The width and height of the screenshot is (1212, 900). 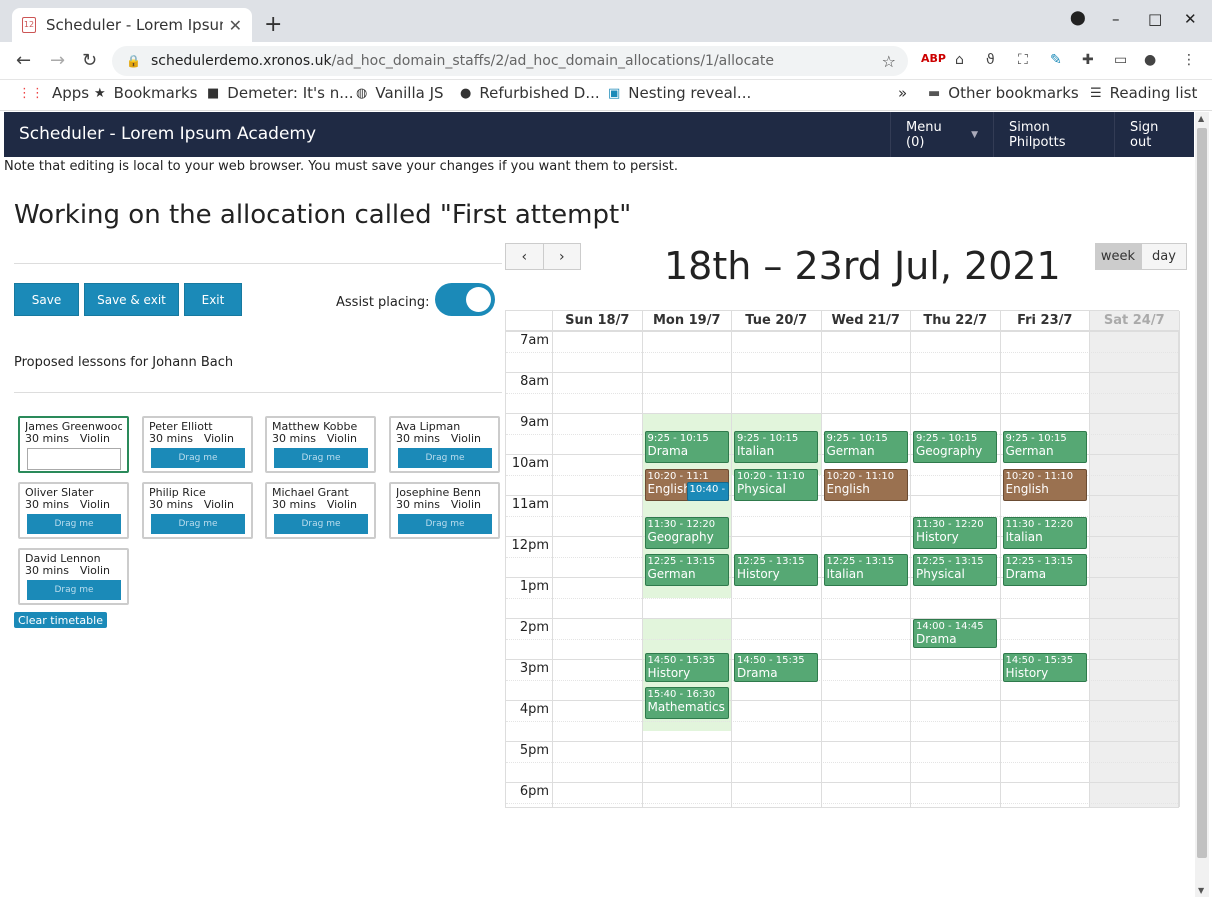 What do you see at coordinates (1118, 256) in the screenshot?
I see `week-view-button: week` at bounding box center [1118, 256].